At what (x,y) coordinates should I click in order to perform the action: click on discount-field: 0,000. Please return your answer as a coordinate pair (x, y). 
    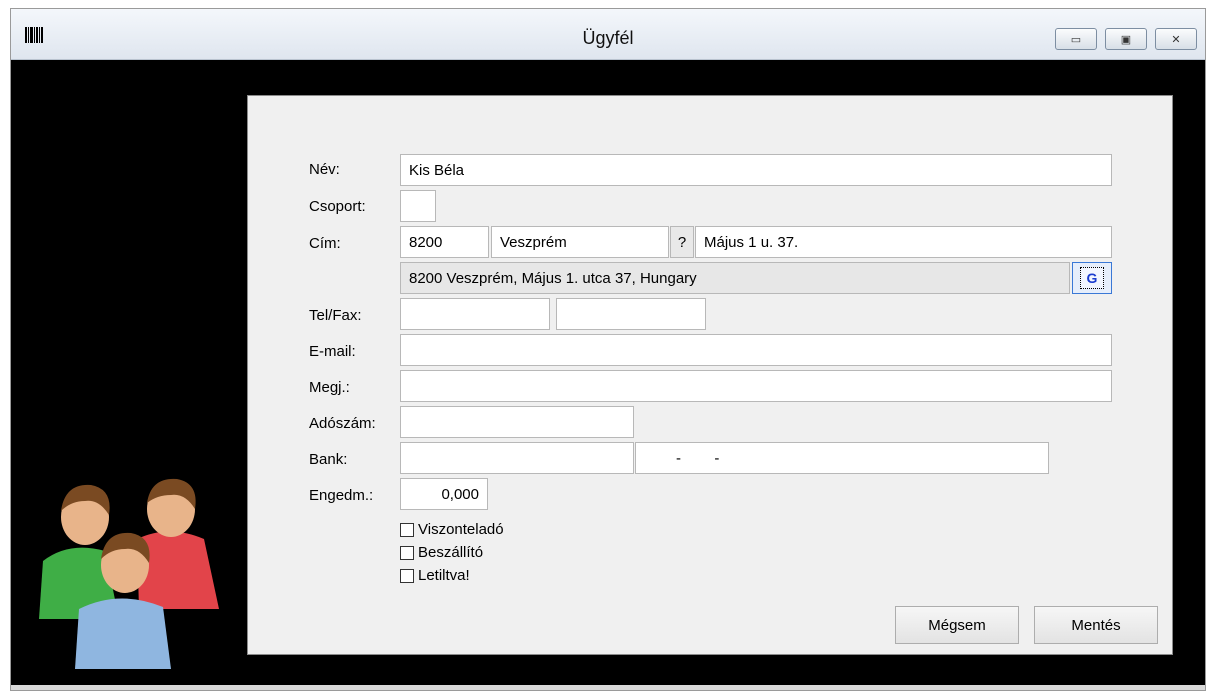
    Looking at the image, I should click on (444, 494).